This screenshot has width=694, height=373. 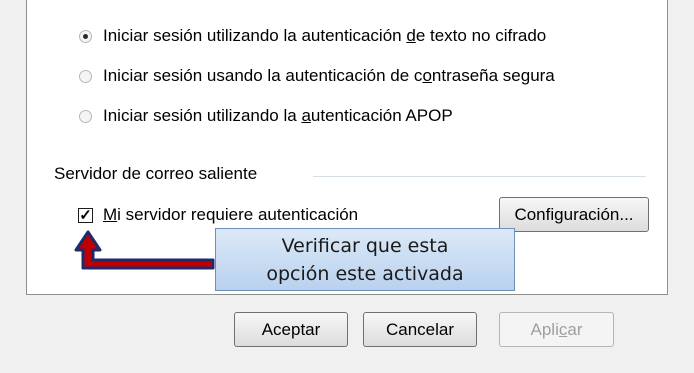 What do you see at coordinates (144, 250) in the screenshot?
I see `annotation-arrow-icon` at bounding box center [144, 250].